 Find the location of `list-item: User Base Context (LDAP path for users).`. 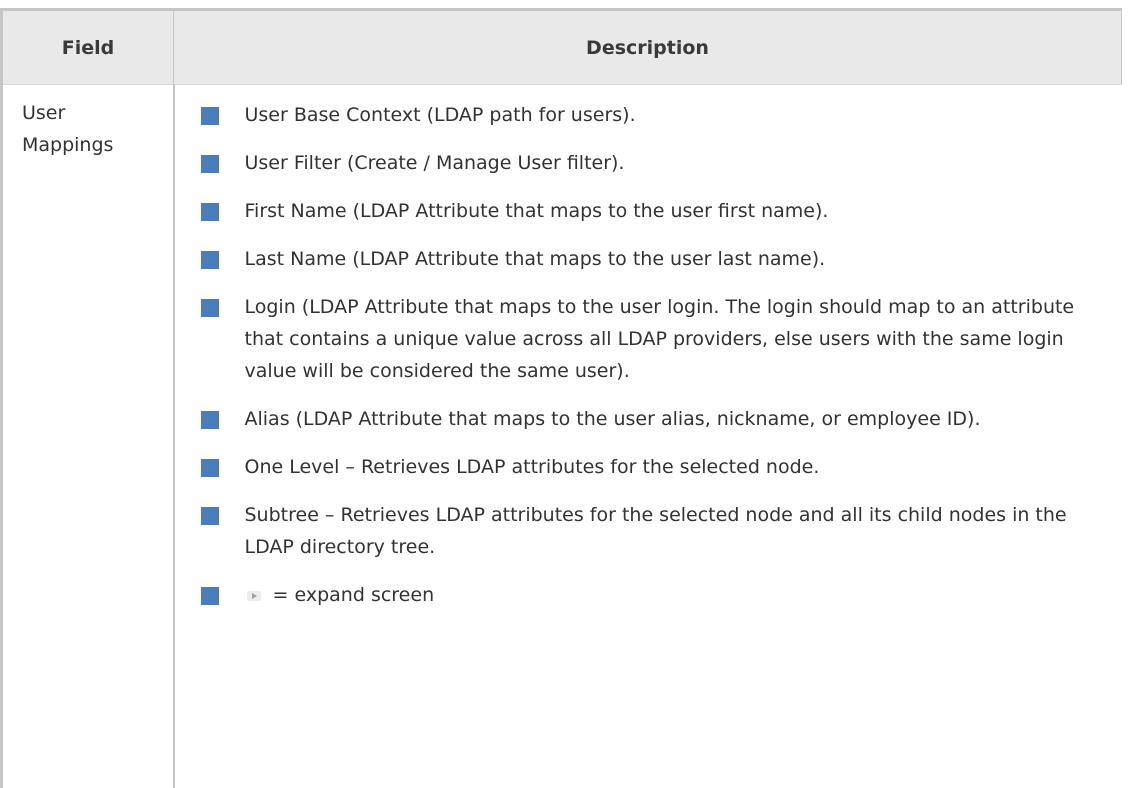

list-item: User Base Context (LDAP path for users). is located at coordinates (657, 115).